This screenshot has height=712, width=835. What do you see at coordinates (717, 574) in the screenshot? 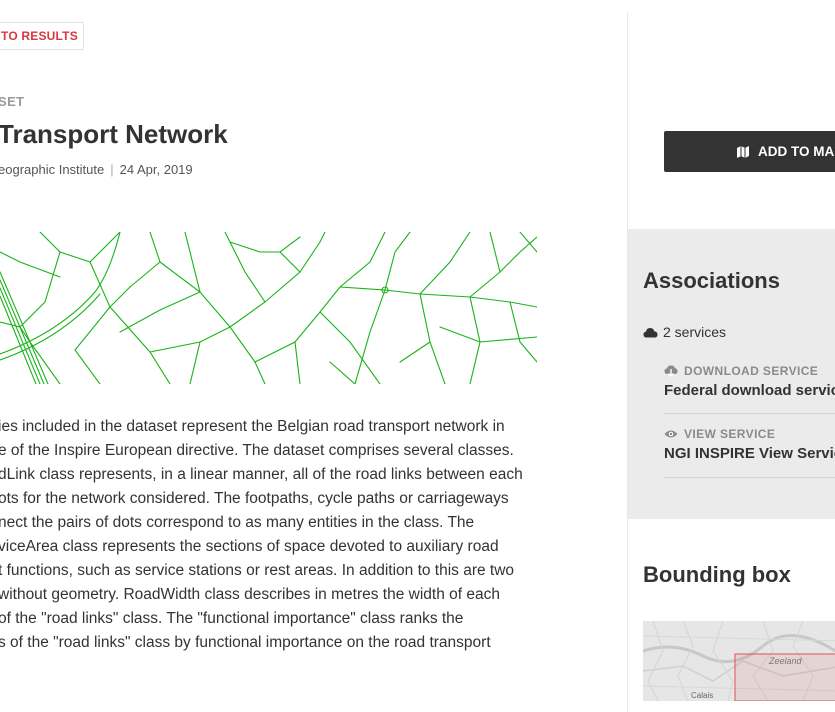
I see `bounding-box-title: Bounding box` at bounding box center [717, 574].